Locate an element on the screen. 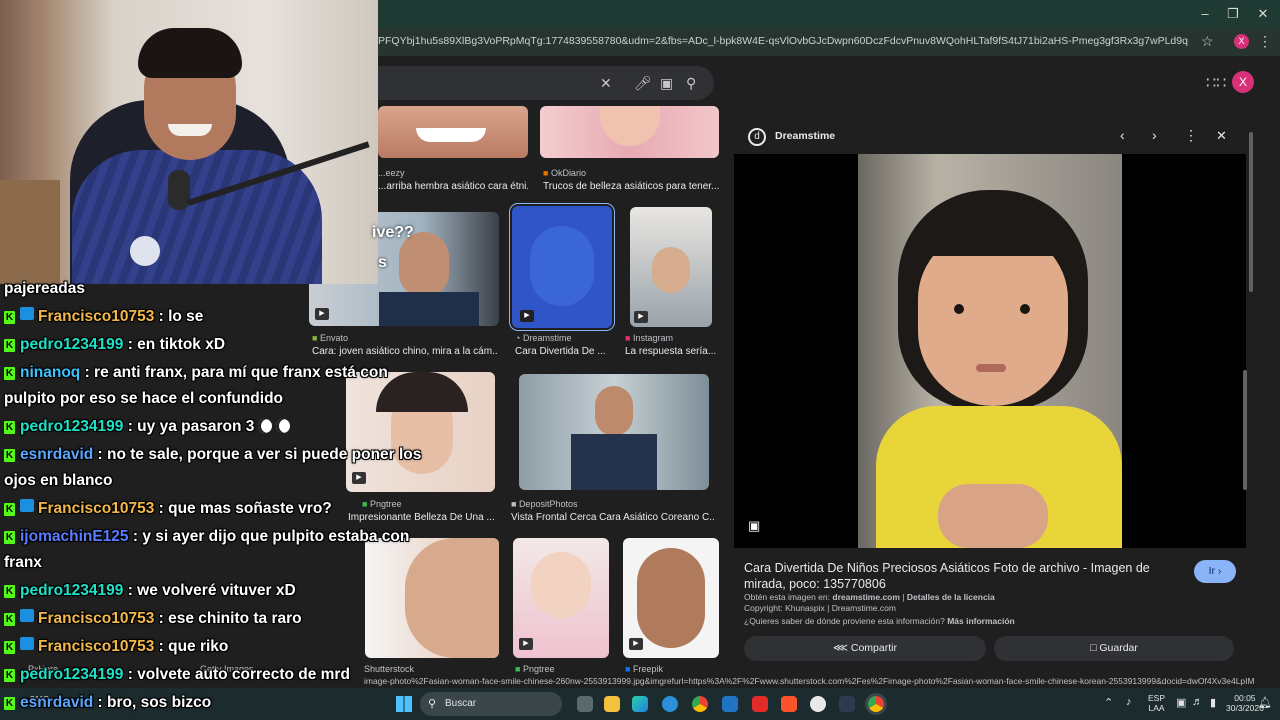 This screenshot has width=1280, height=720. language-indicator: ESP LAA is located at coordinates (1156, 703).